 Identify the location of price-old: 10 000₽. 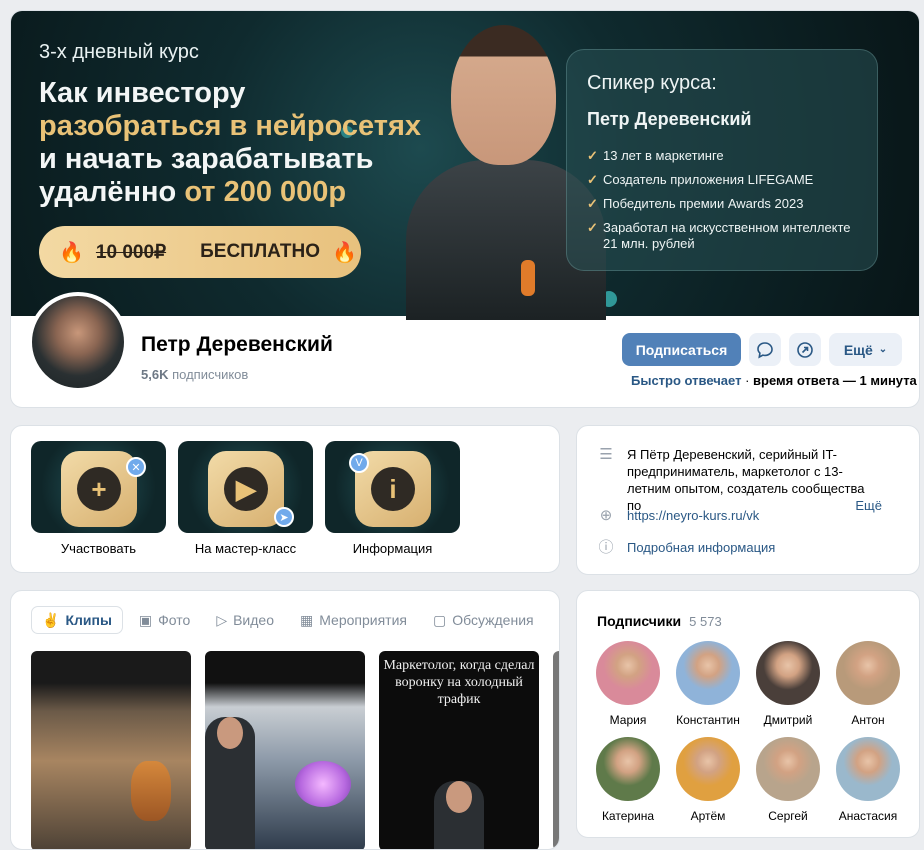
(131, 252).